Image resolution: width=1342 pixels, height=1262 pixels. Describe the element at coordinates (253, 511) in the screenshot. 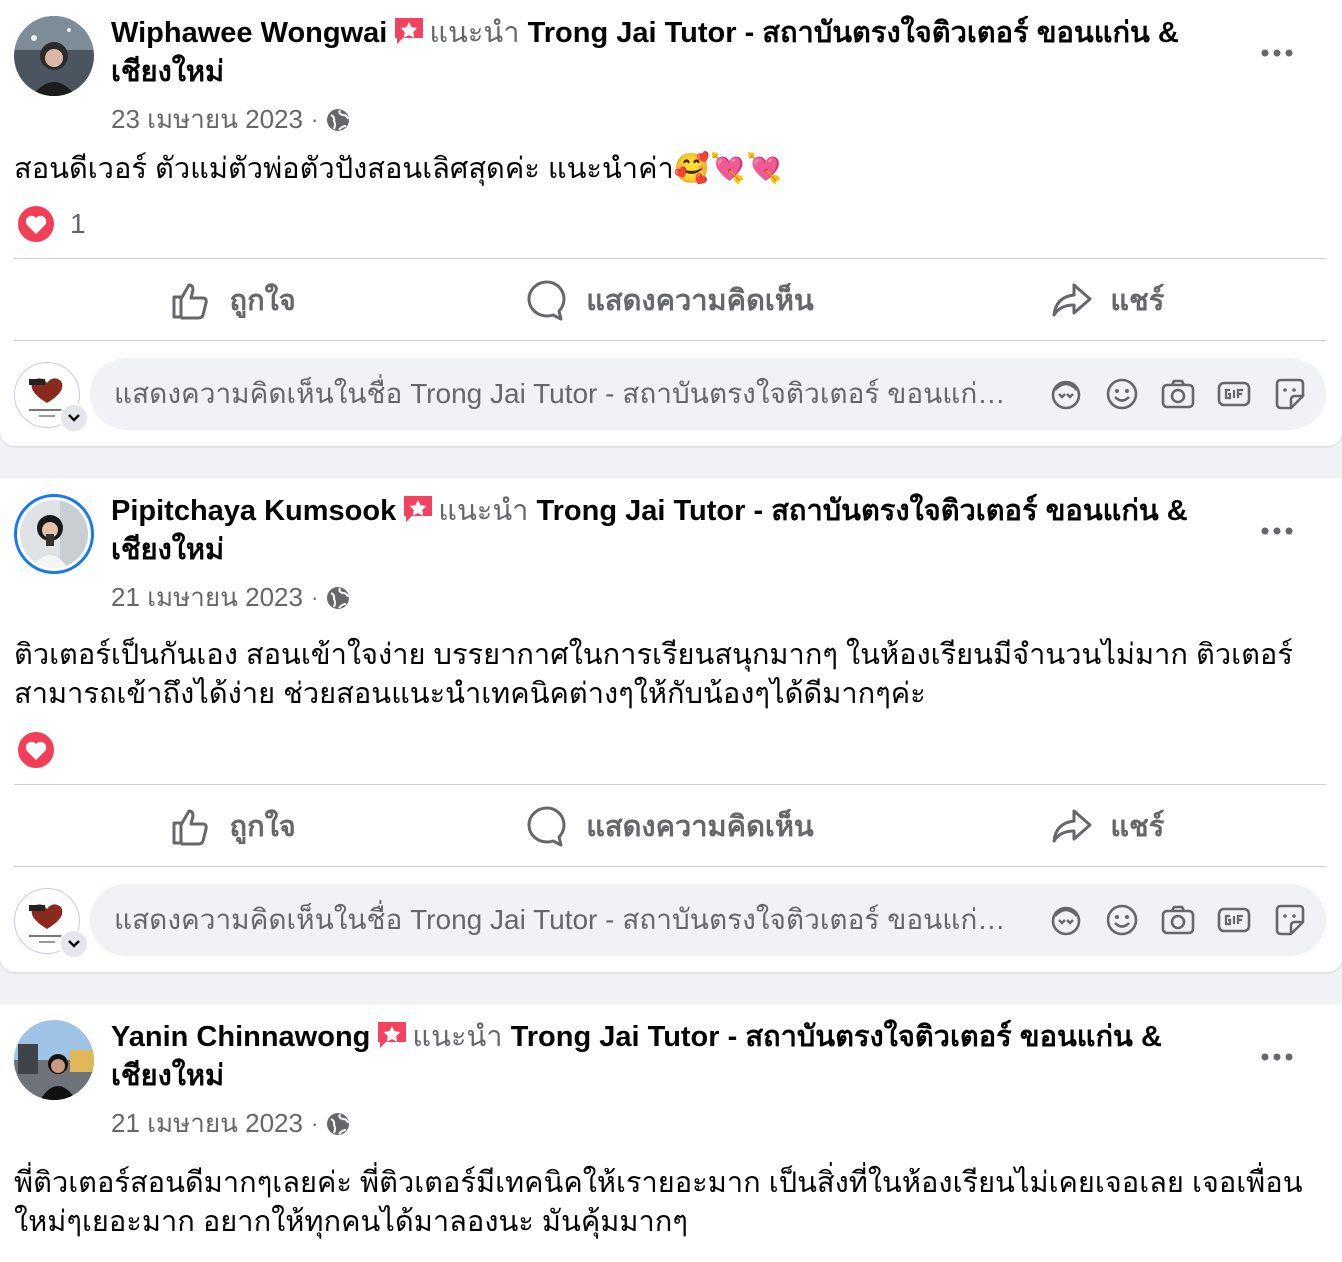

I see `author-name: Pipitchaya Kumsook` at that location.